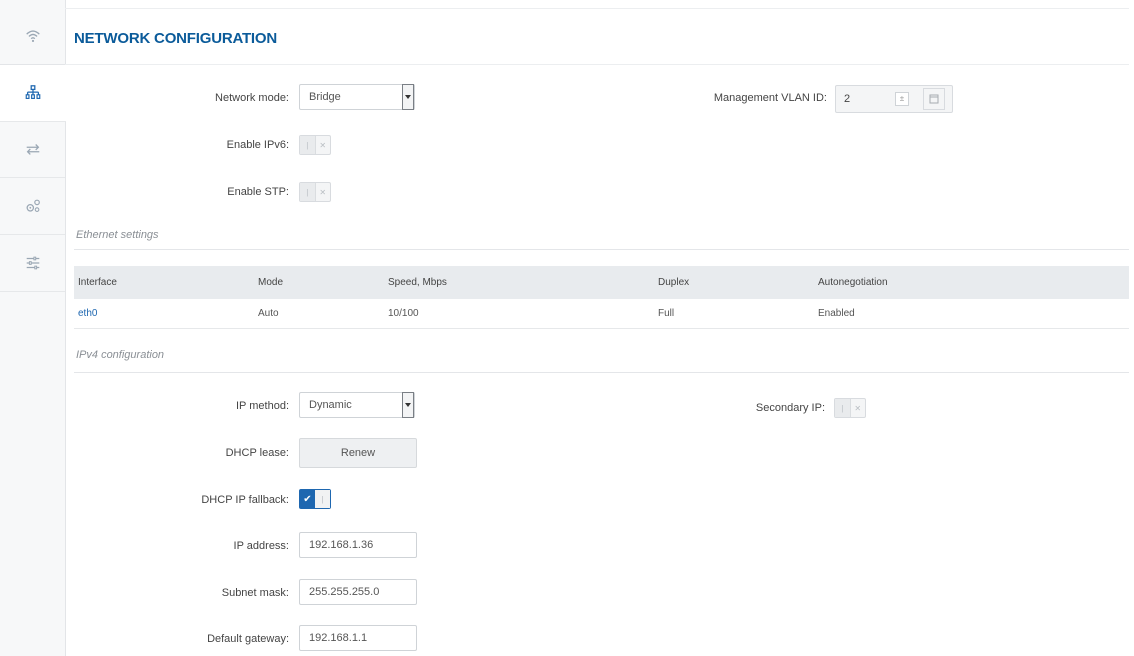 This screenshot has height=656, width=1134. What do you see at coordinates (790, 408) in the screenshot?
I see `secondary-ip-label: Secondary IP:` at bounding box center [790, 408].